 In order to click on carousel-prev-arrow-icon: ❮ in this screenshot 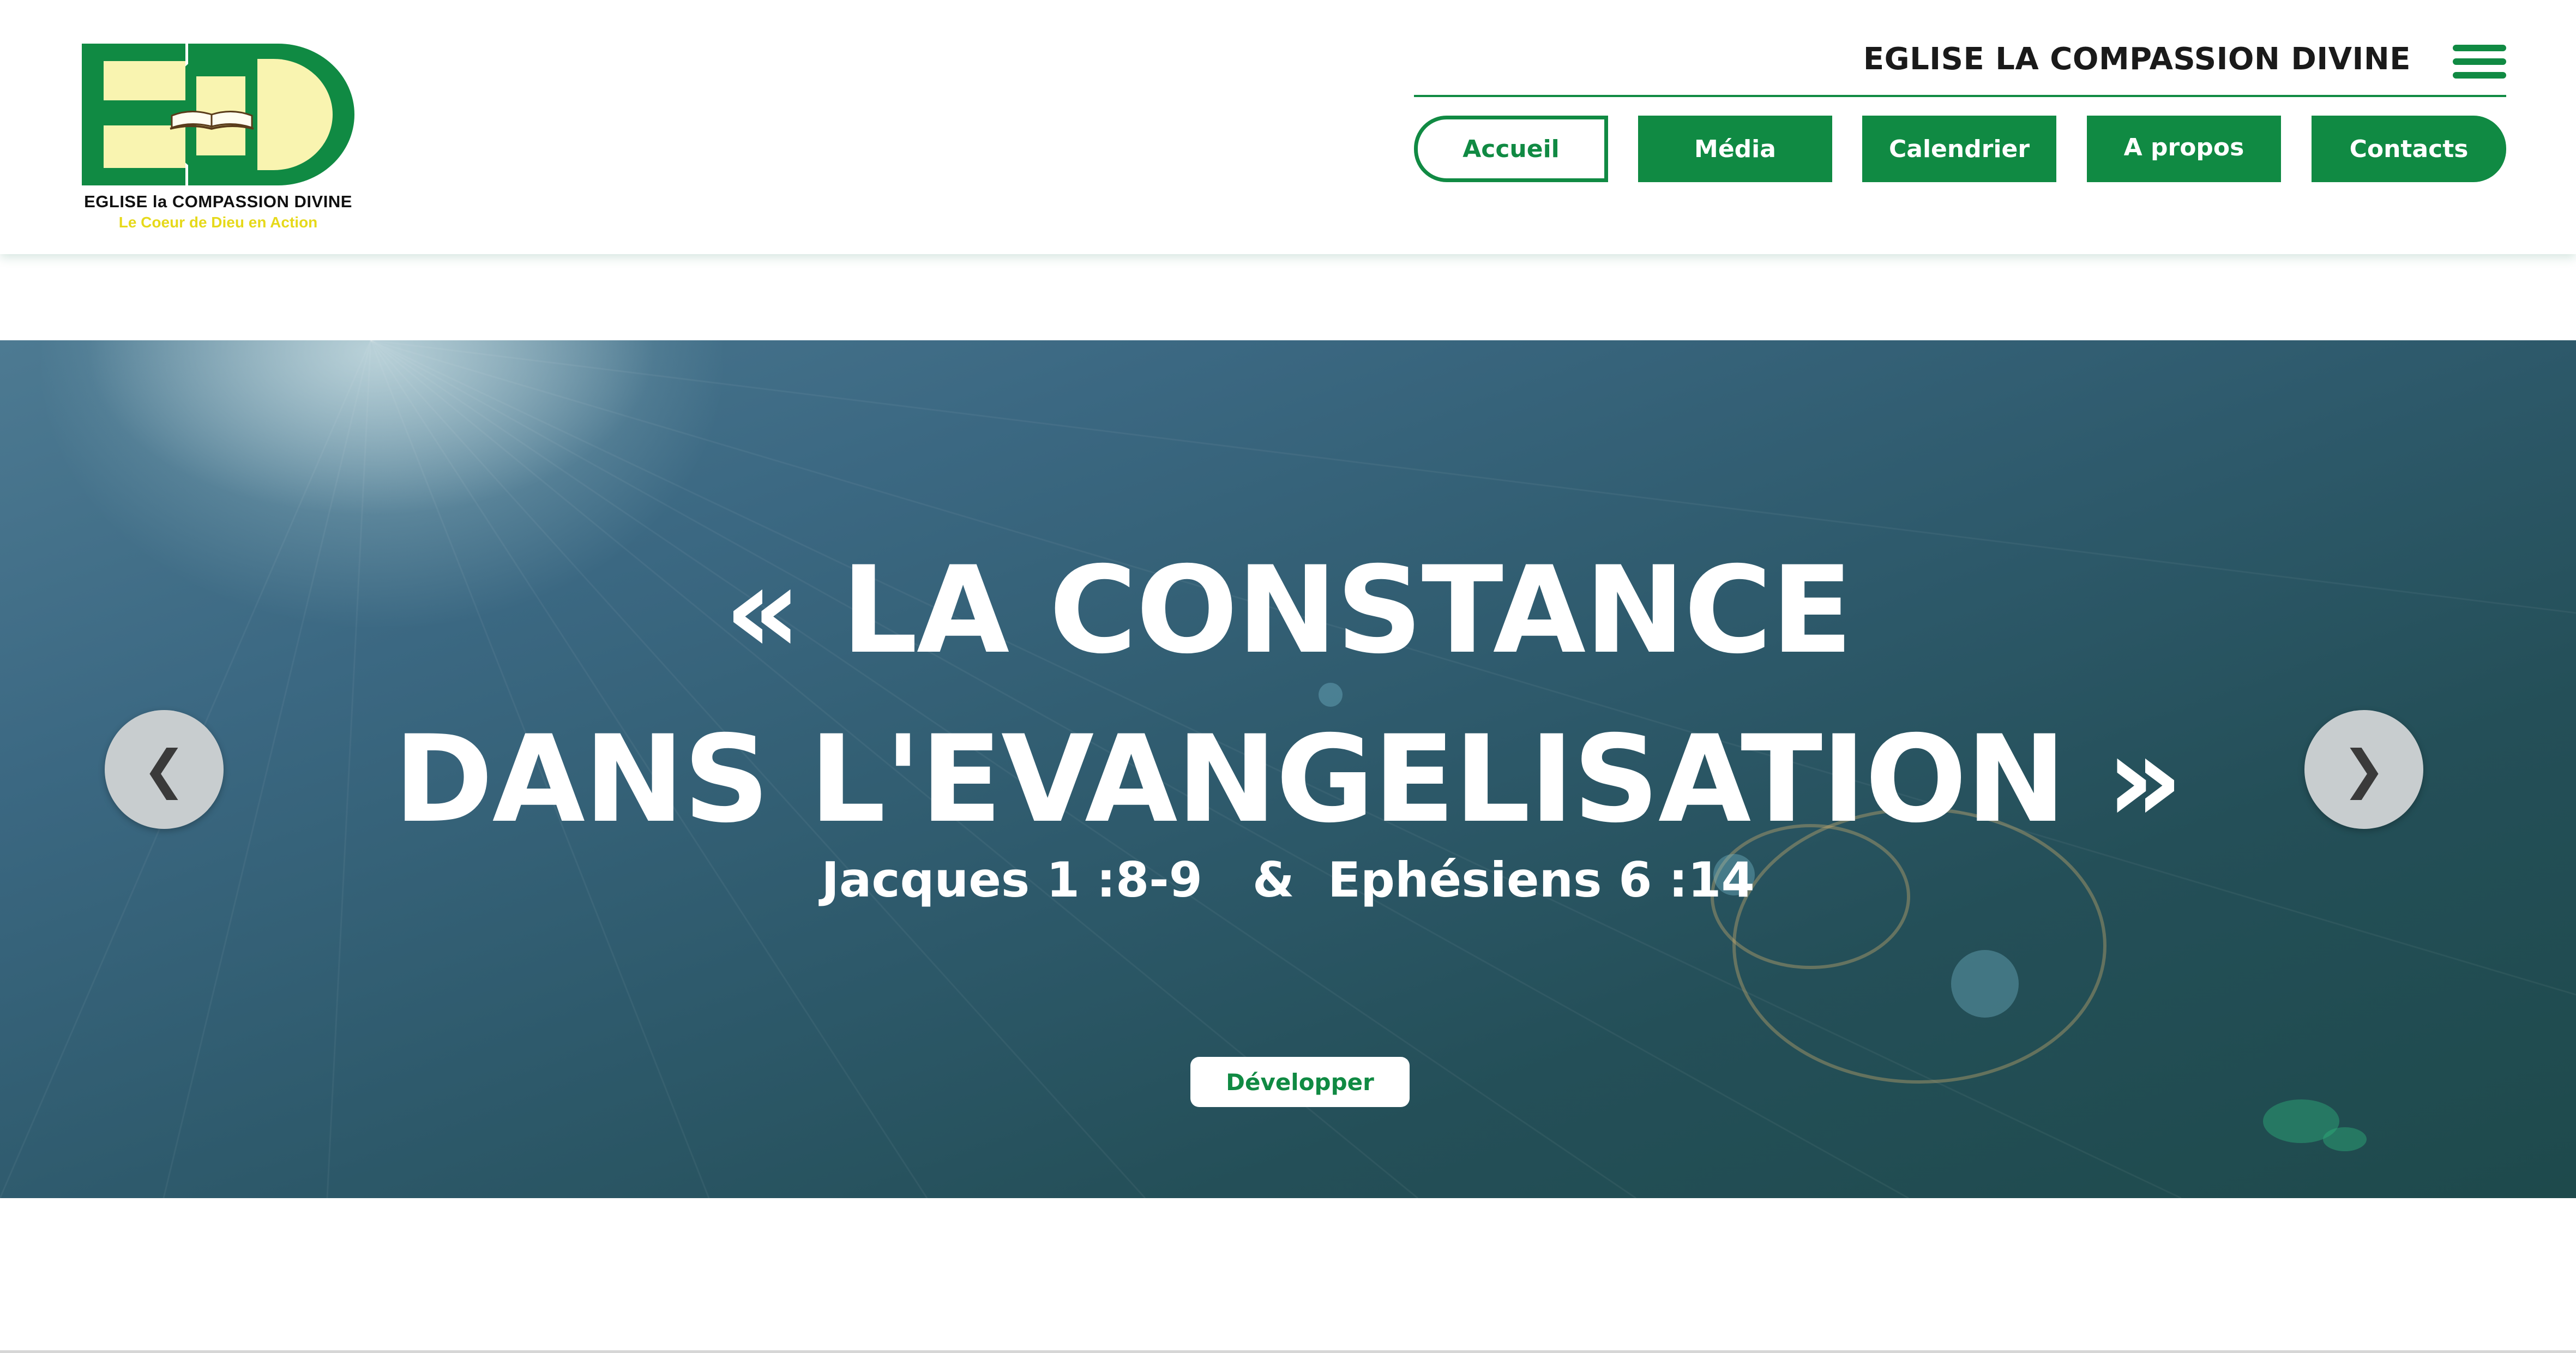, I will do `click(164, 769)`.